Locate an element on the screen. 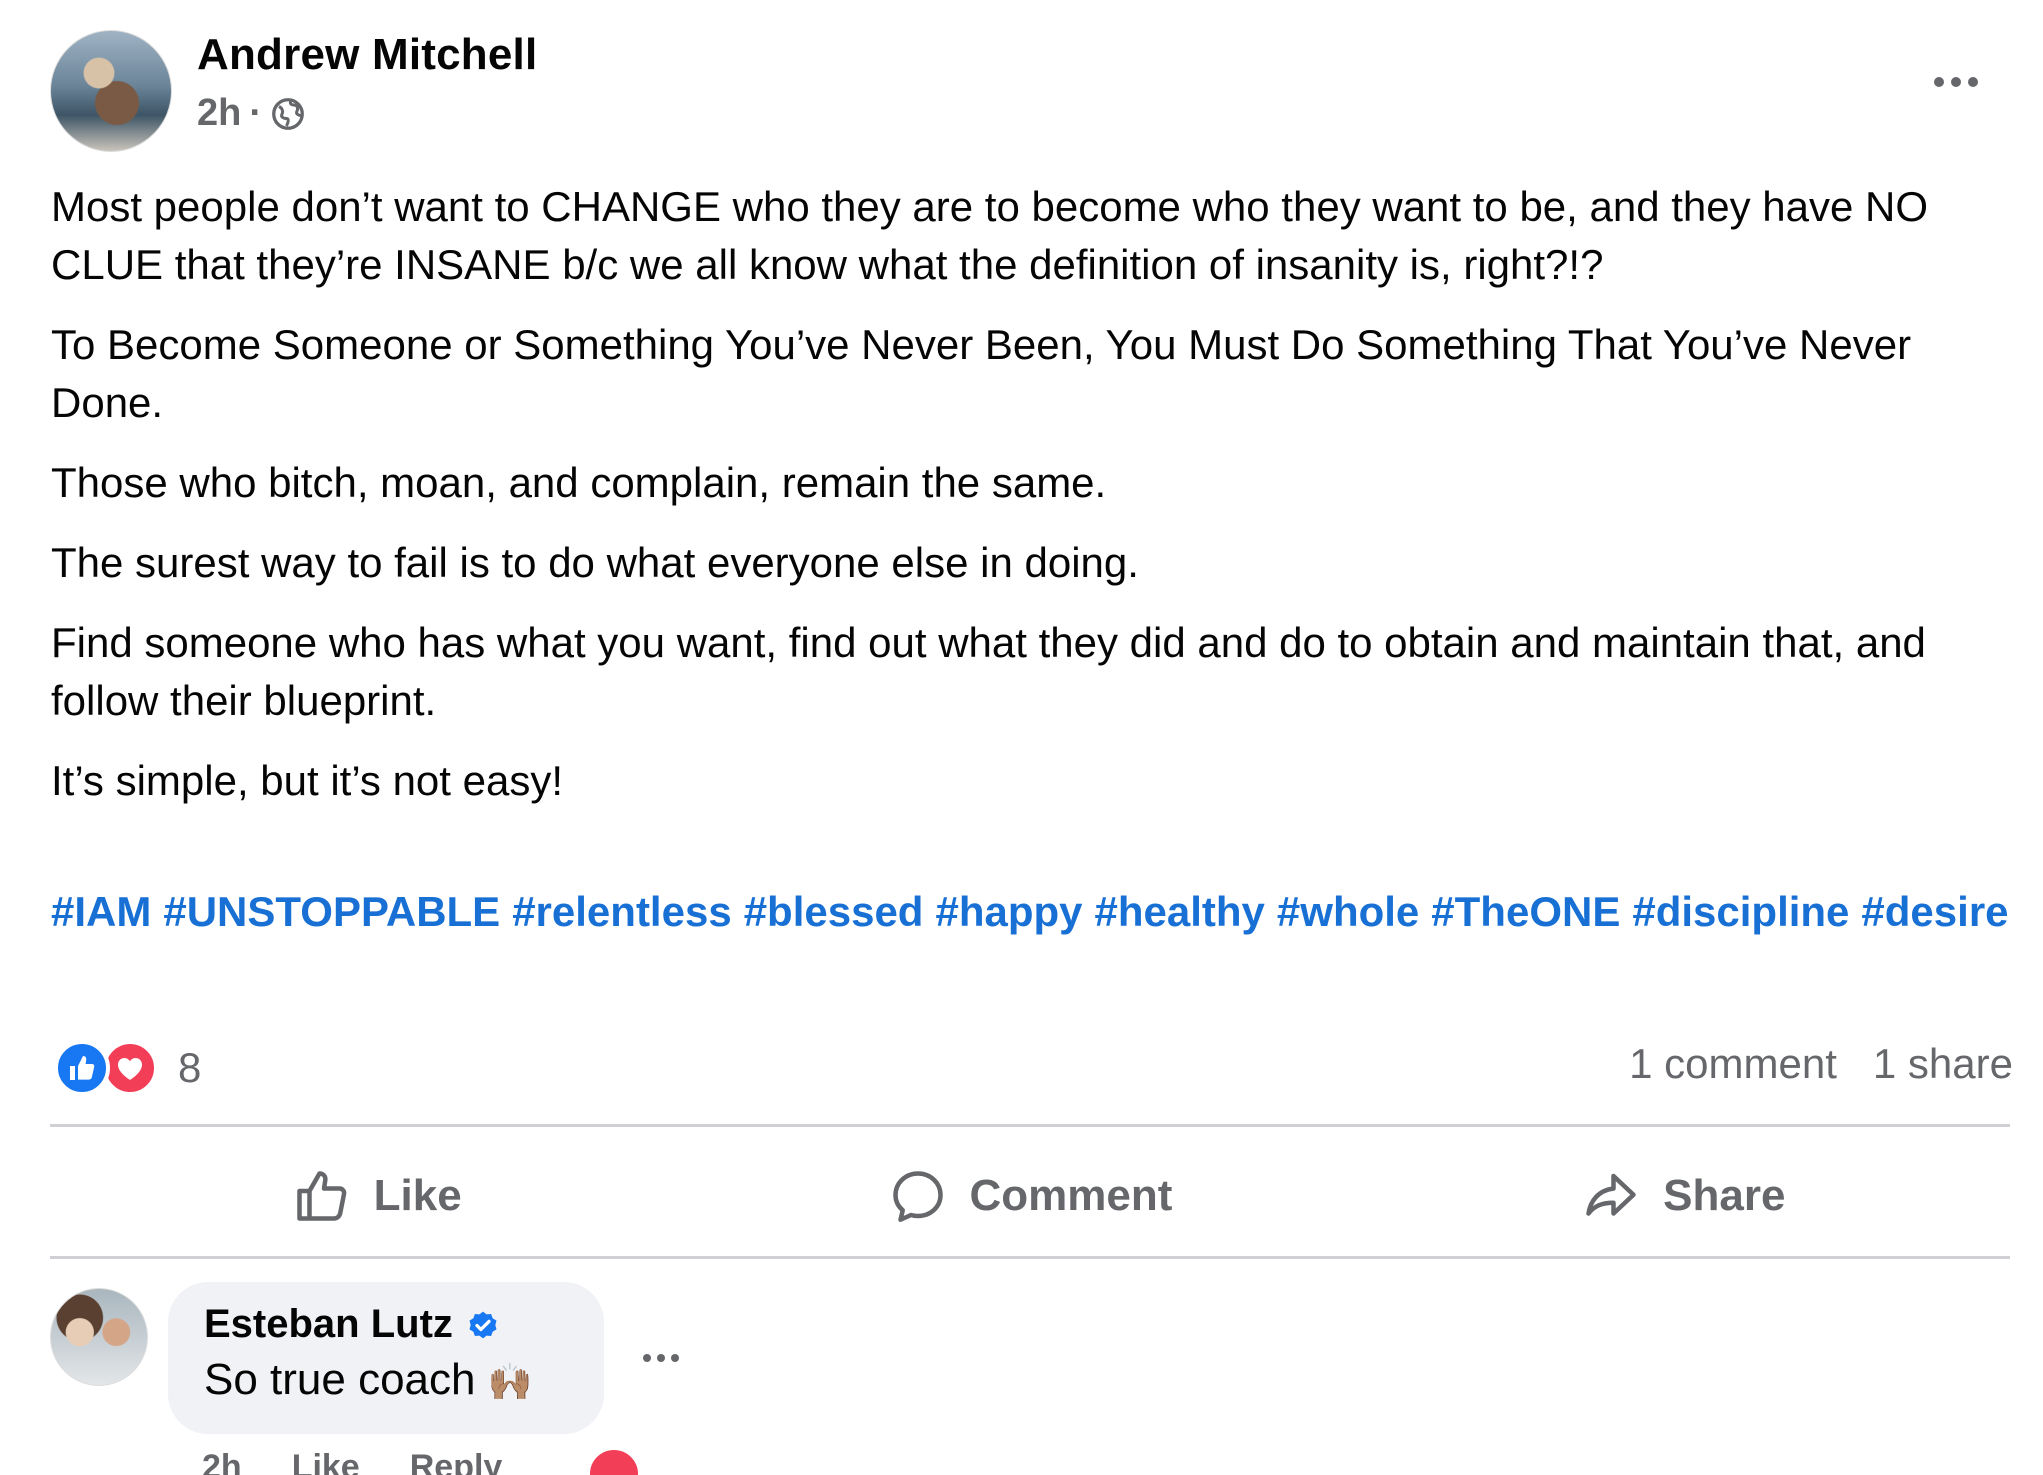 Image resolution: width=2043 pixels, height=1475 pixels. post-options-button is located at coordinates (1956, 82).